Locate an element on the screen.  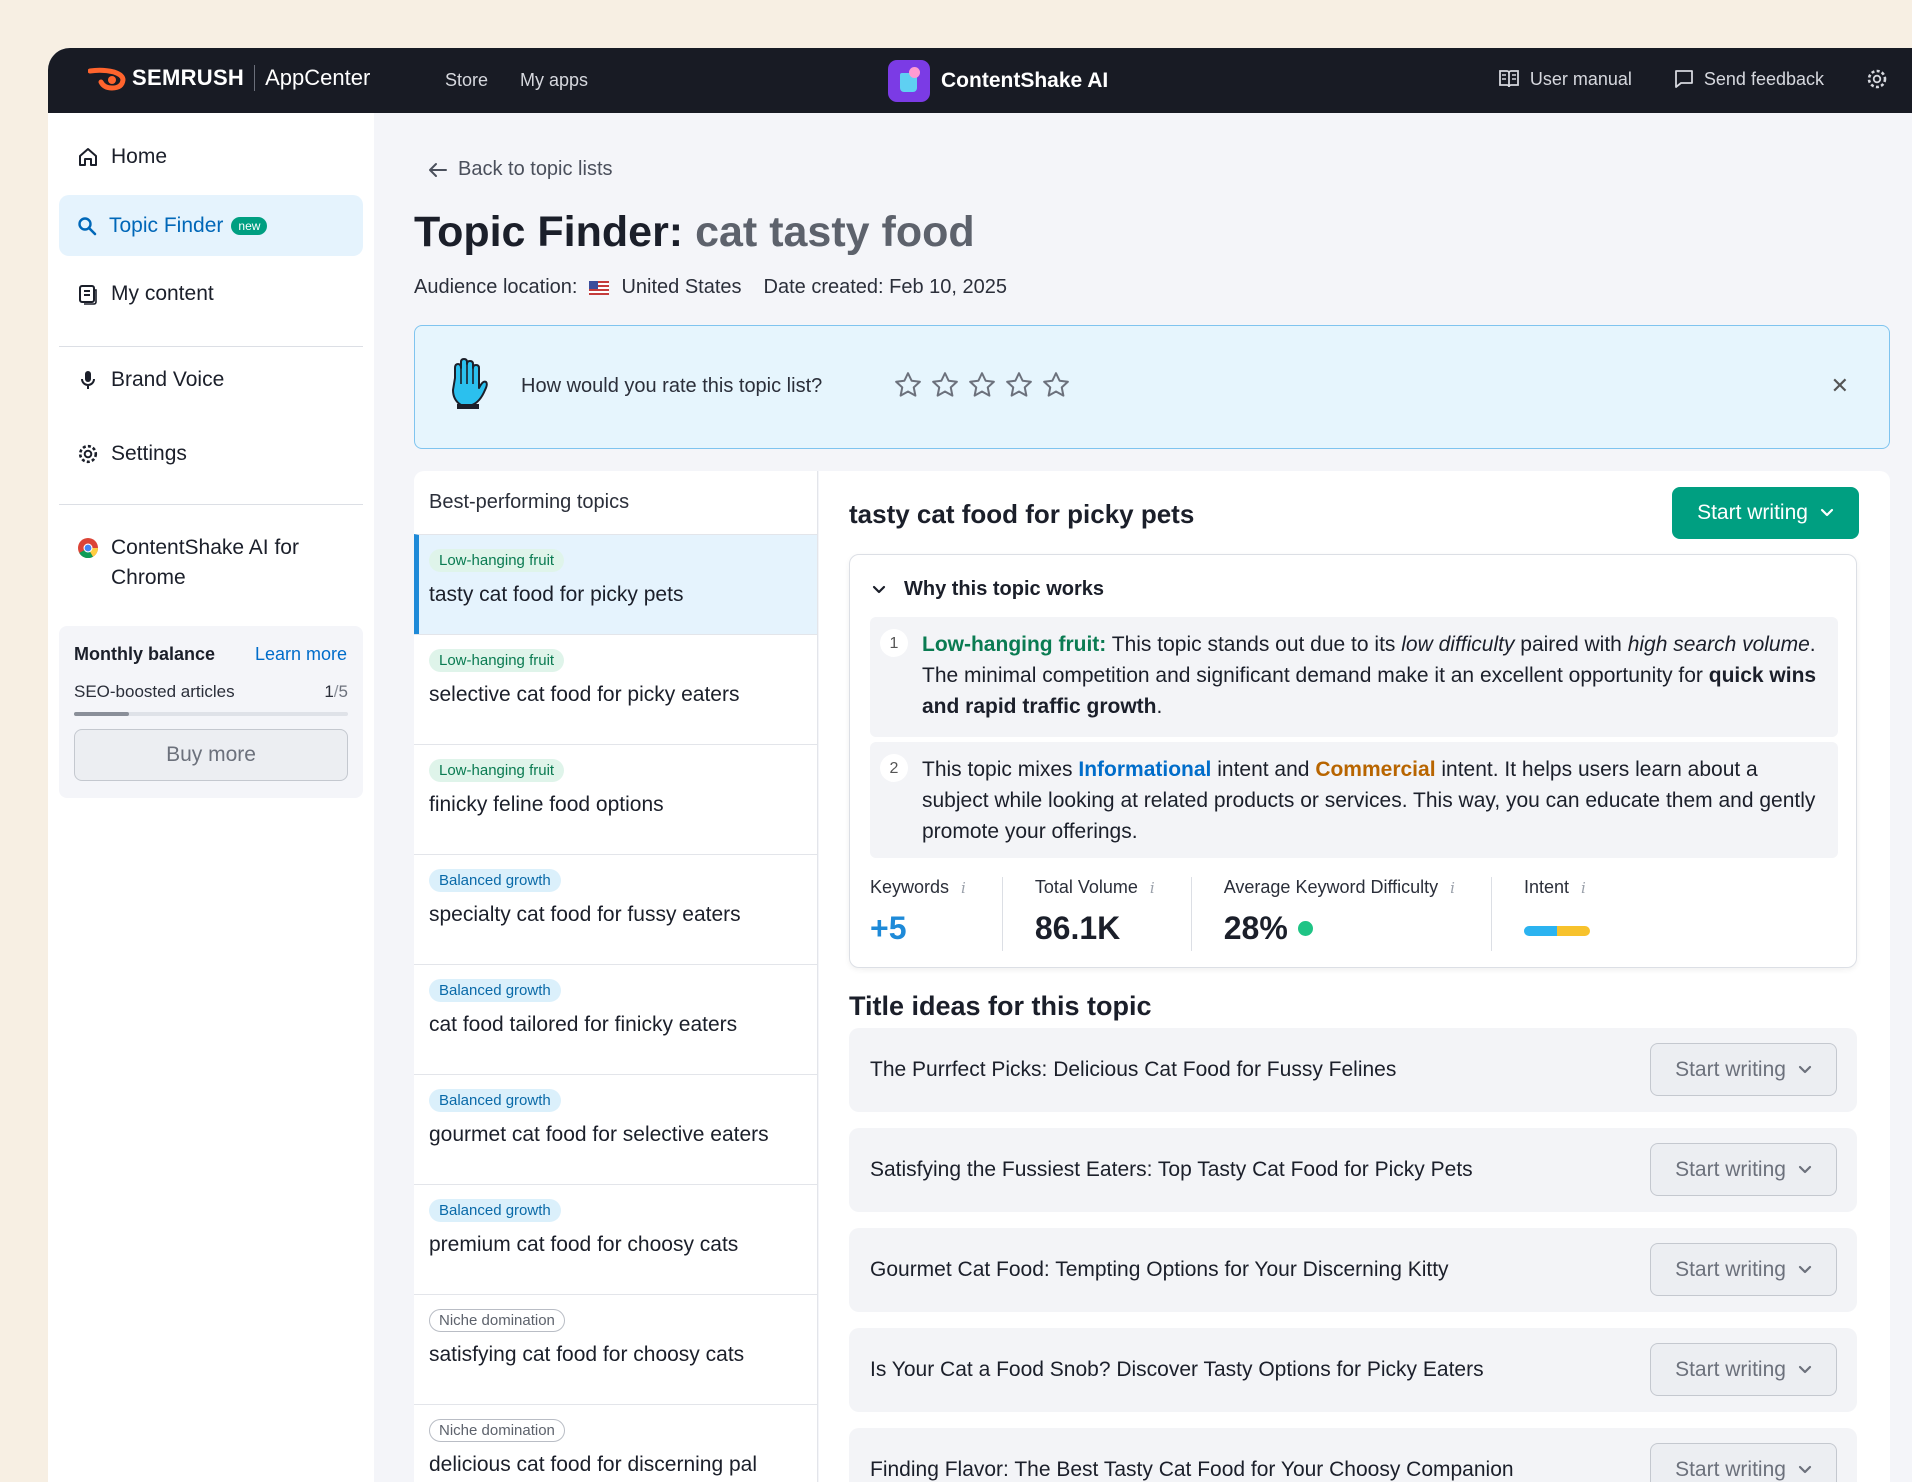
reason-lead: Low-hanging fruit: is located at coordinates (1014, 644).